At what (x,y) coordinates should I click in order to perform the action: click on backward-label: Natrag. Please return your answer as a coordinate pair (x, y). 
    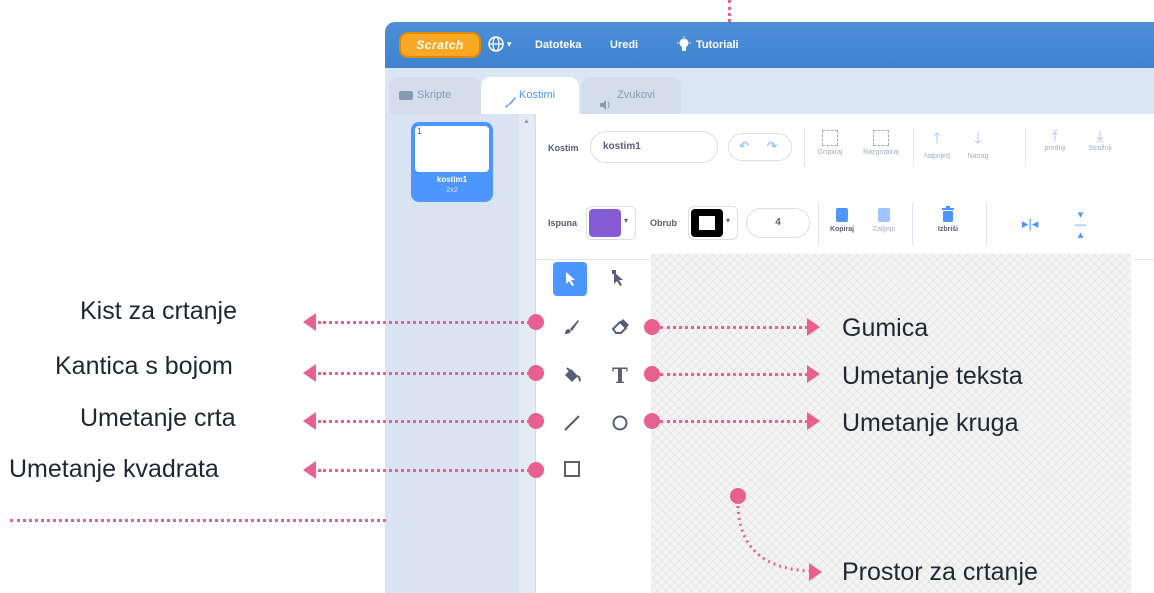
    Looking at the image, I should click on (978, 156).